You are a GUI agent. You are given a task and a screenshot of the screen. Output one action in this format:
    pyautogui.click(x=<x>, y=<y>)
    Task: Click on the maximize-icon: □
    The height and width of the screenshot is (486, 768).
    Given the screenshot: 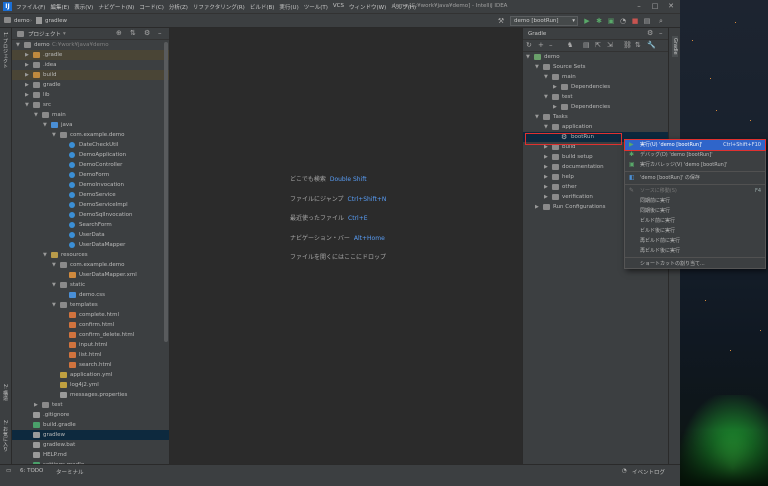 What is the action you would take?
    pyautogui.click(x=655, y=6)
    